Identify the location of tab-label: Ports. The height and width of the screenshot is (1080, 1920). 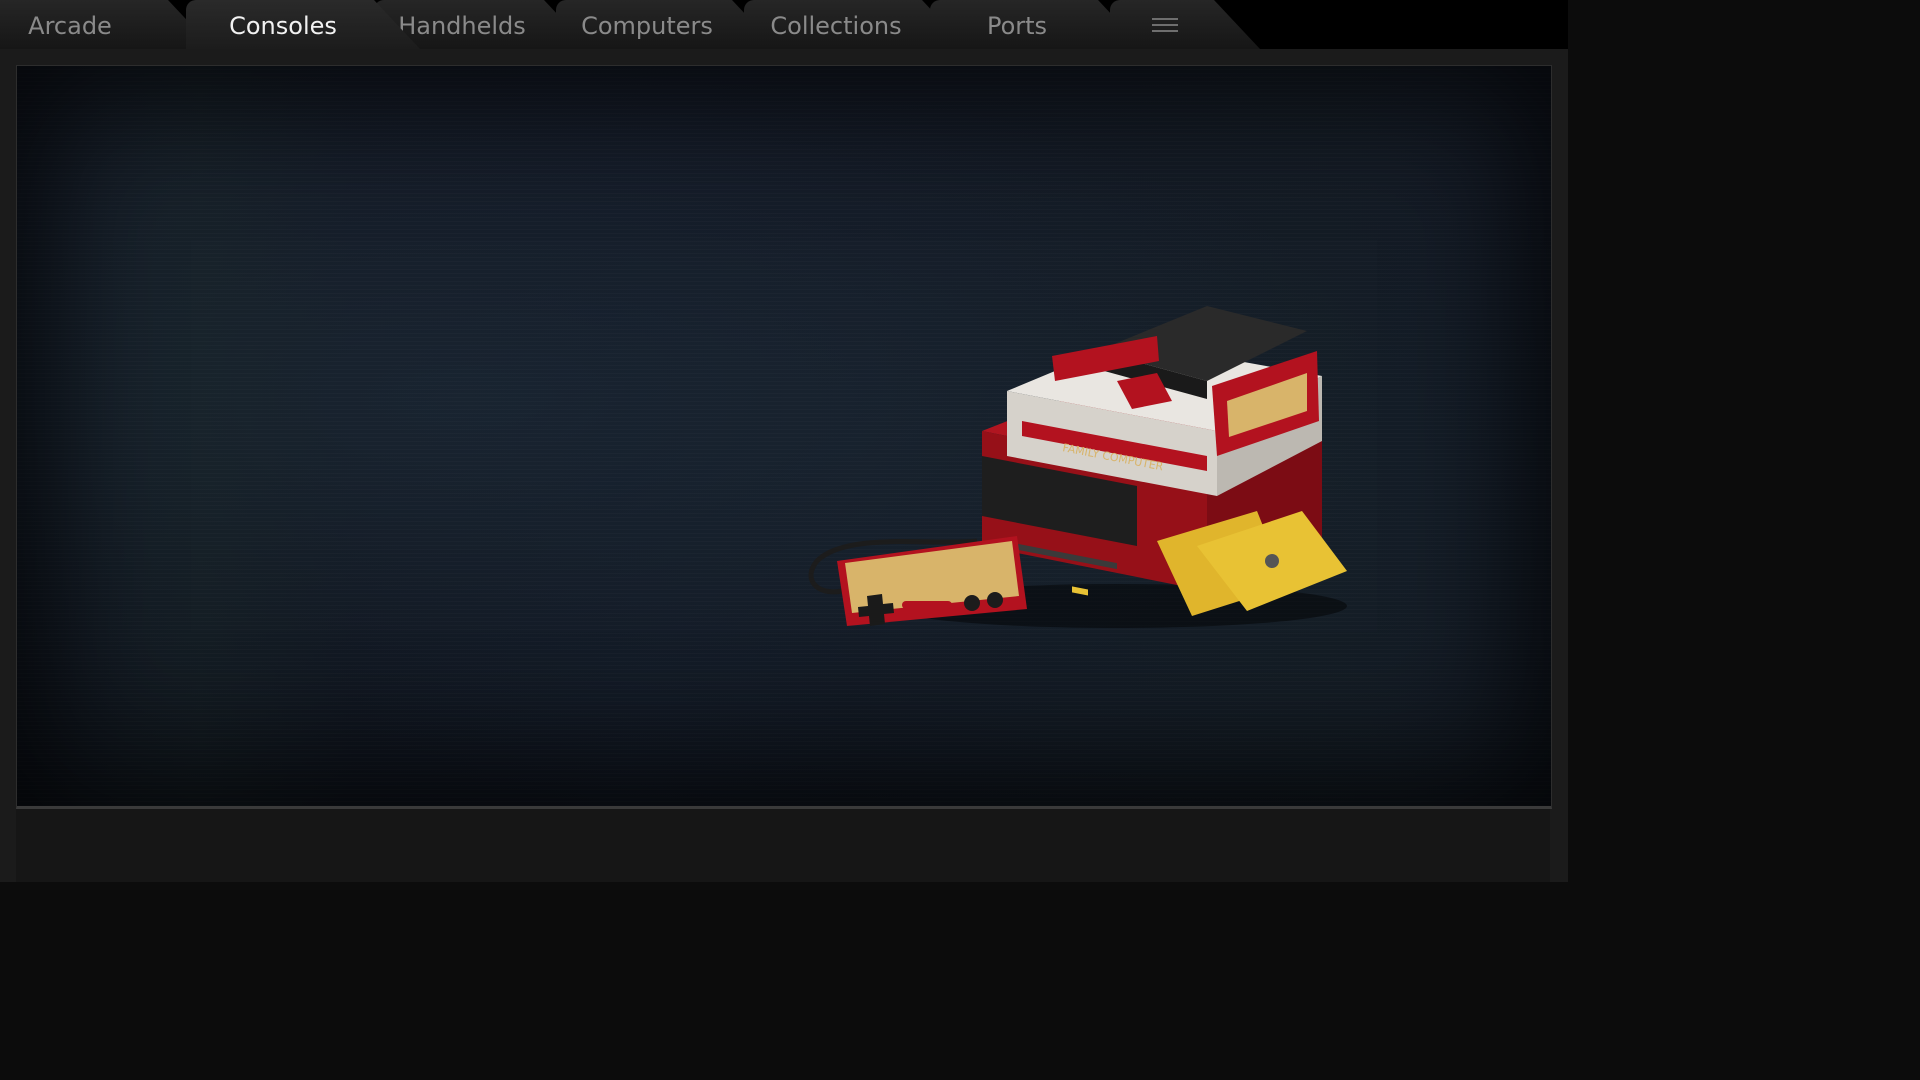
(1017, 26).